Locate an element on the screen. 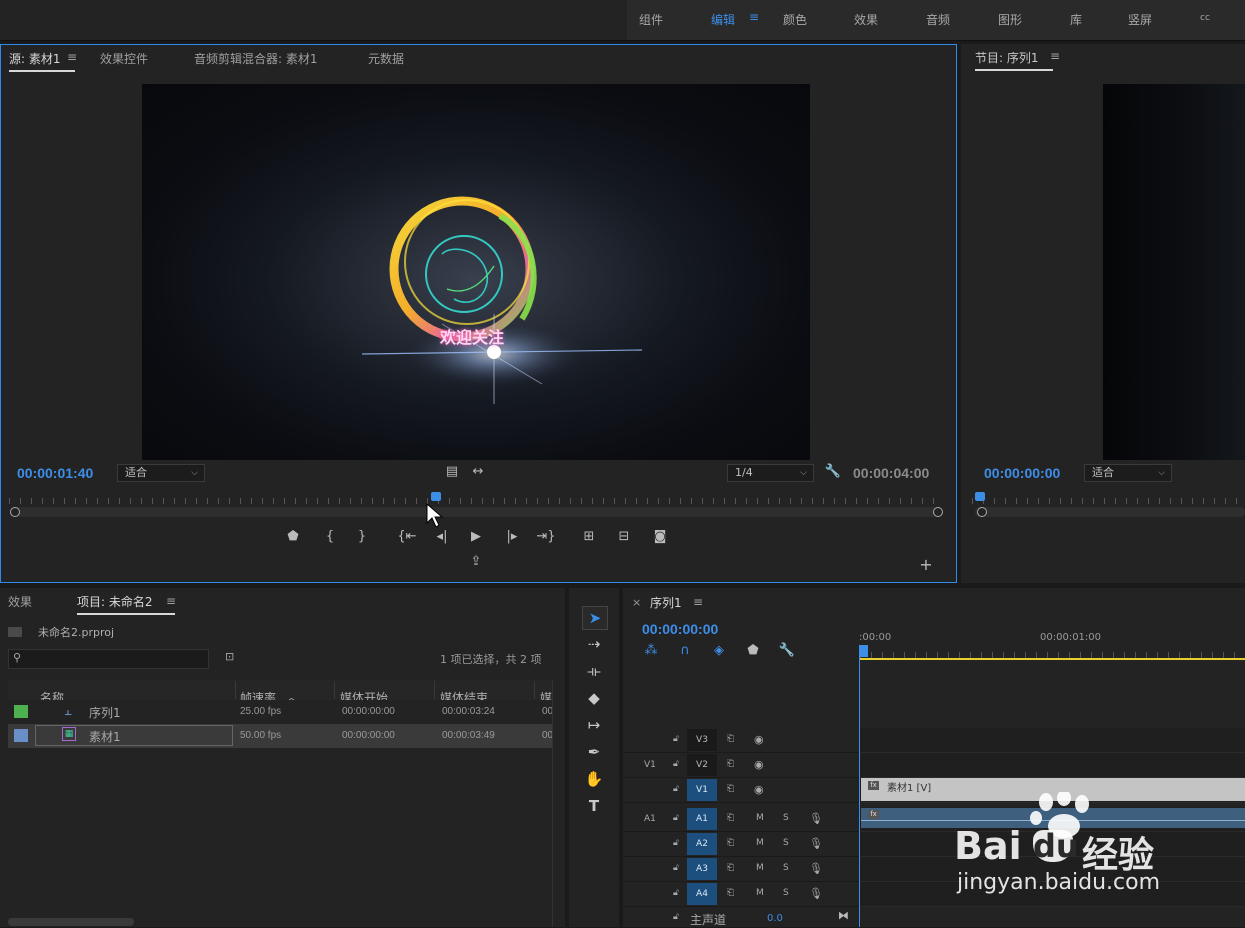  source-playhead is located at coordinates (436, 496).